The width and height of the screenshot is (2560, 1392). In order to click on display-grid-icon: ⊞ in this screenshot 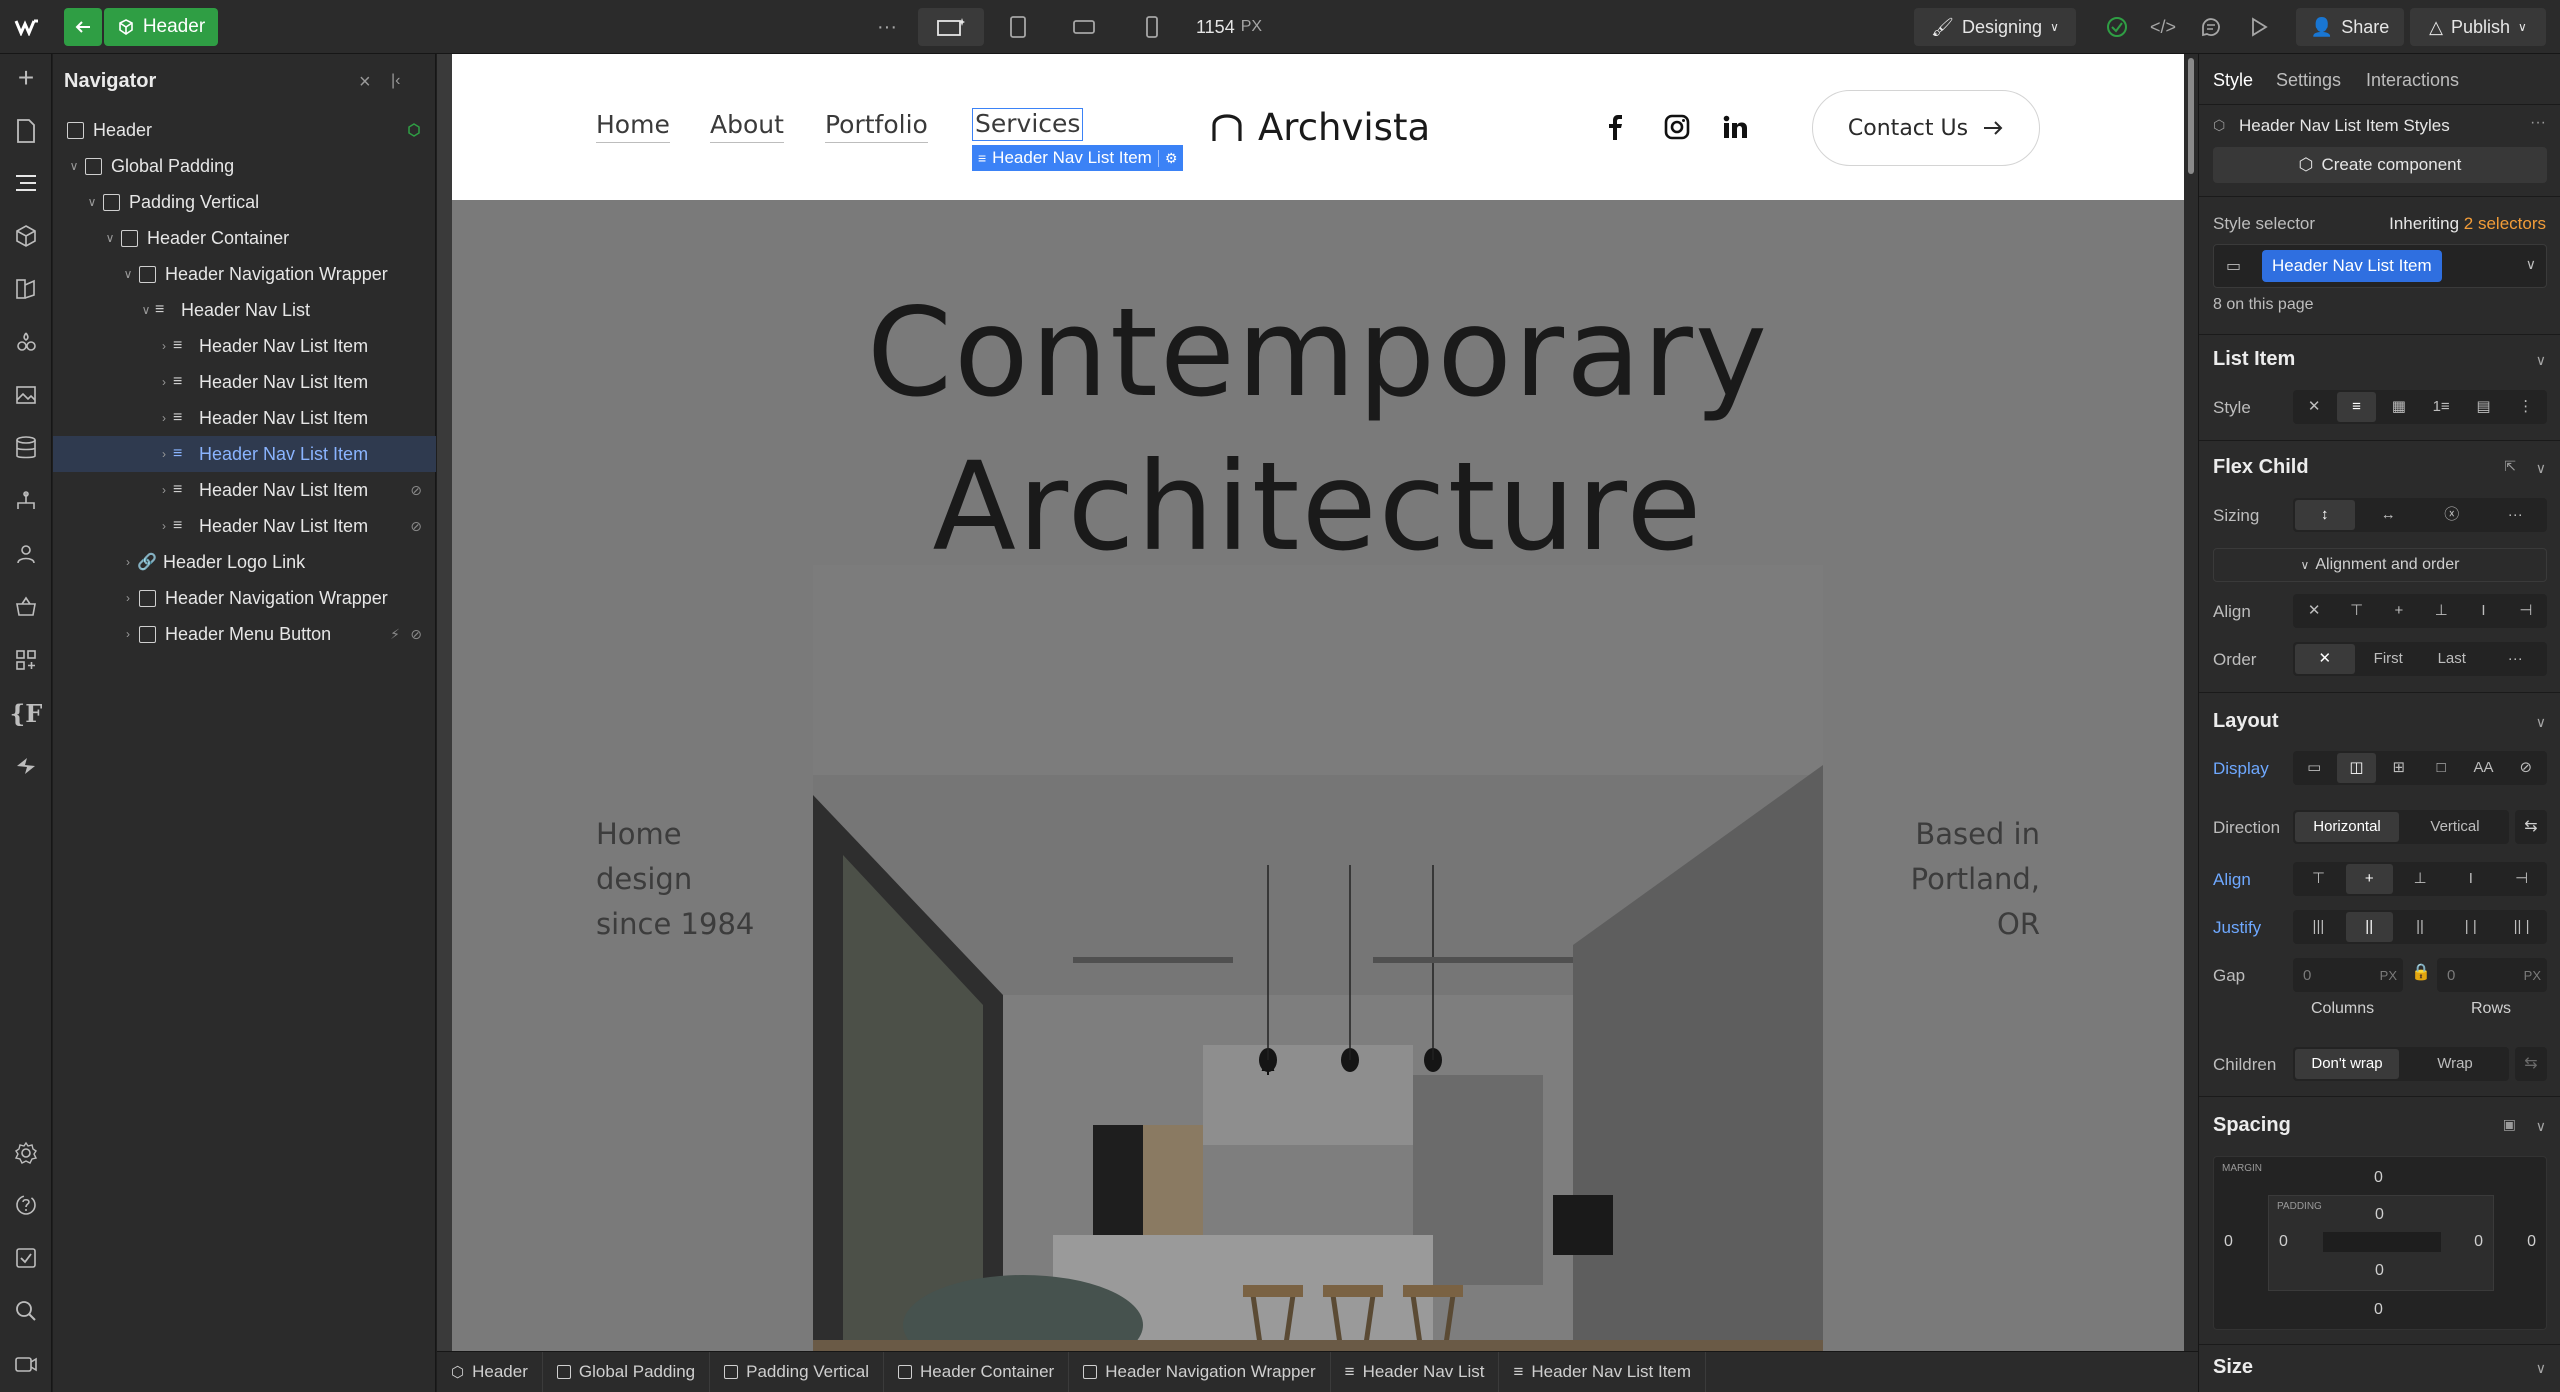, I will do `click(2399, 768)`.